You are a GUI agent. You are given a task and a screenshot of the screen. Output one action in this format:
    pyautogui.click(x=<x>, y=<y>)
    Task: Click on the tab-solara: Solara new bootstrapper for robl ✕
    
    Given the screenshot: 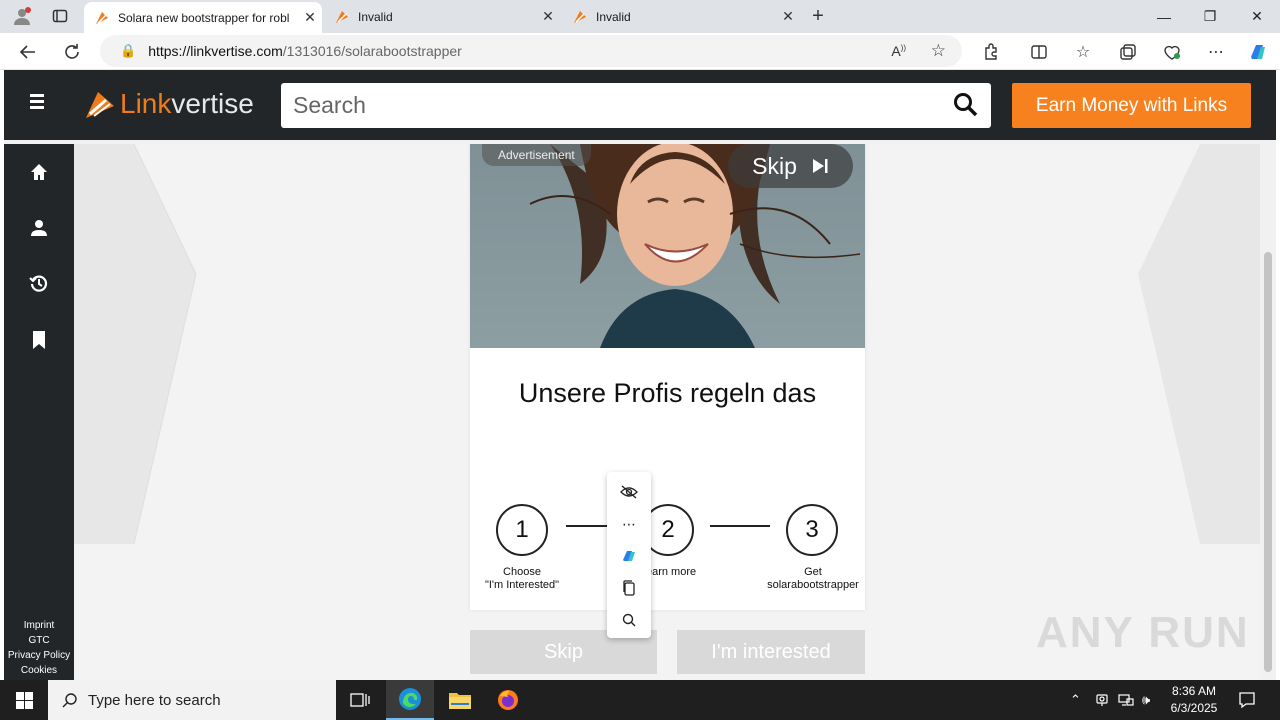 What is the action you would take?
    pyautogui.click(x=203, y=17)
    